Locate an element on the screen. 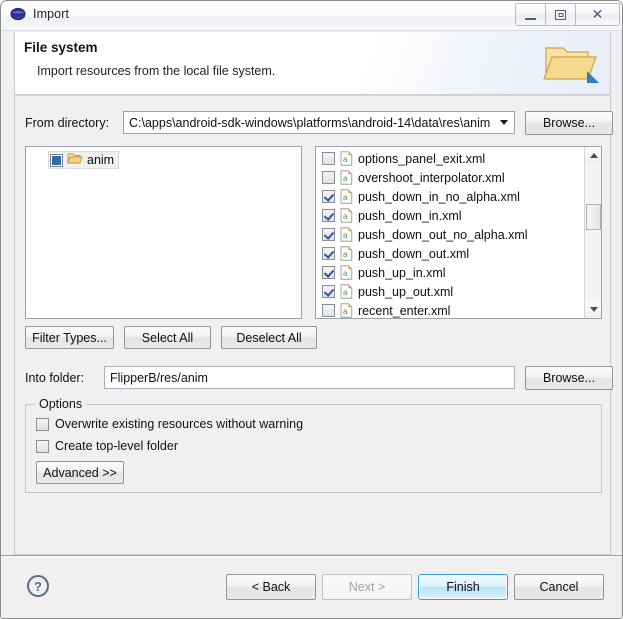 This screenshot has width=623, height=619. combo-dropdown-button is located at coordinates (504, 122).